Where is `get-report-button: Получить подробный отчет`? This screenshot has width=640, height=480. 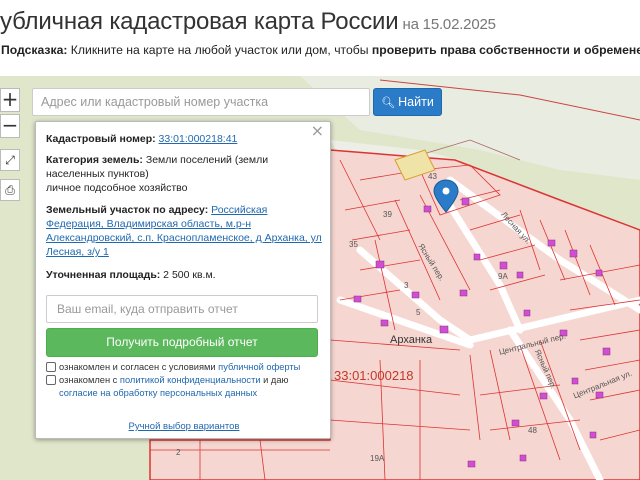
get-report-button: Получить подробный отчет is located at coordinates (182, 342).